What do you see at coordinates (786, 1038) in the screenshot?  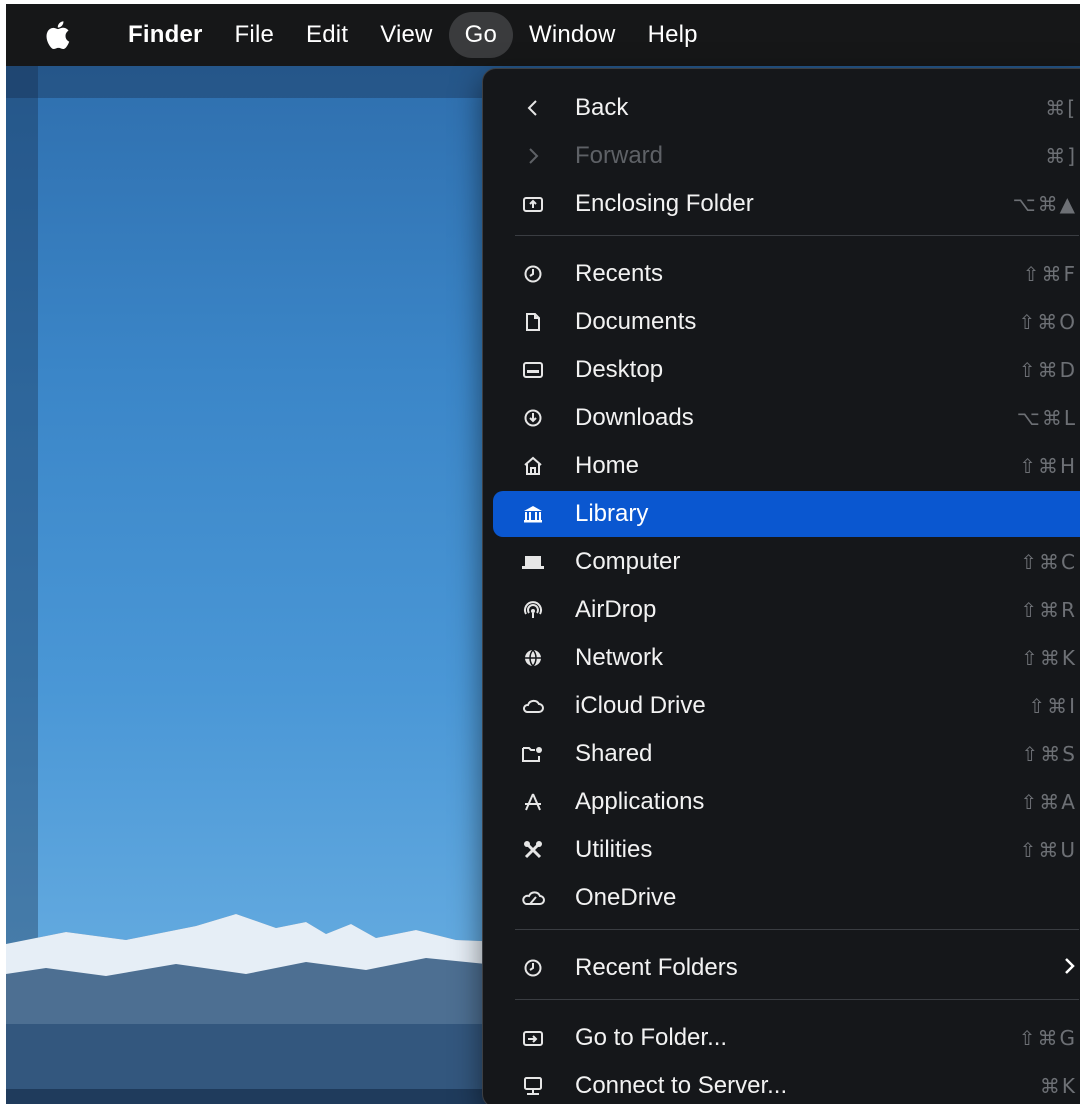 I see `menu-item-go-to-folder: Go to Folder... ⇧⌘G` at bounding box center [786, 1038].